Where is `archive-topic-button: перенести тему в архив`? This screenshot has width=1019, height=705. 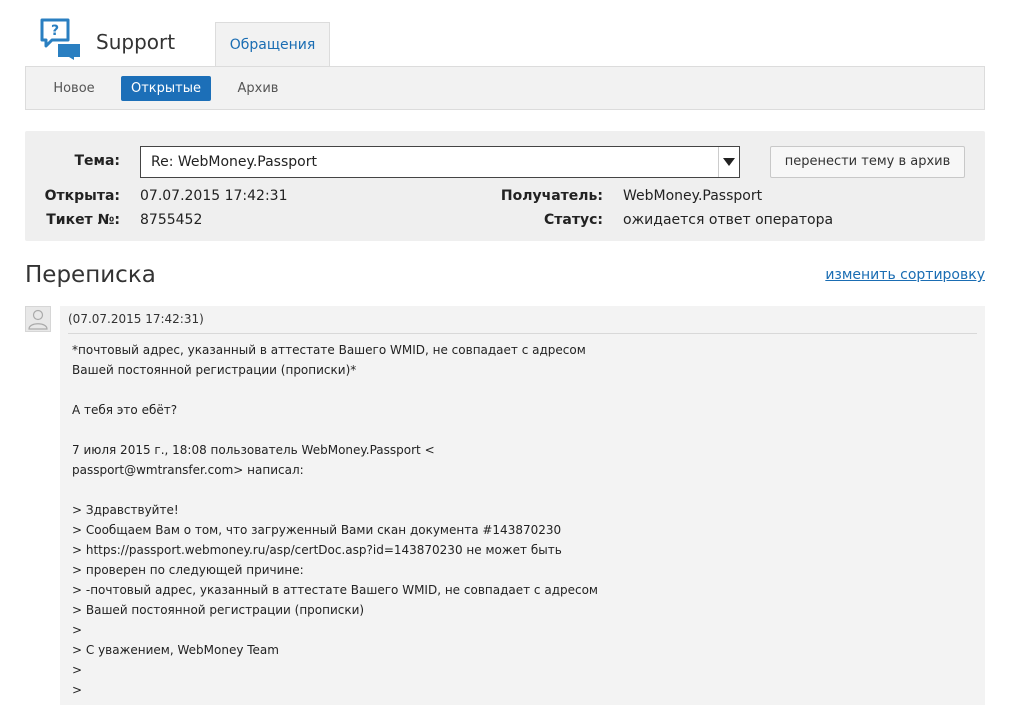 archive-topic-button: перенести тему в архив is located at coordinates (867, 162).